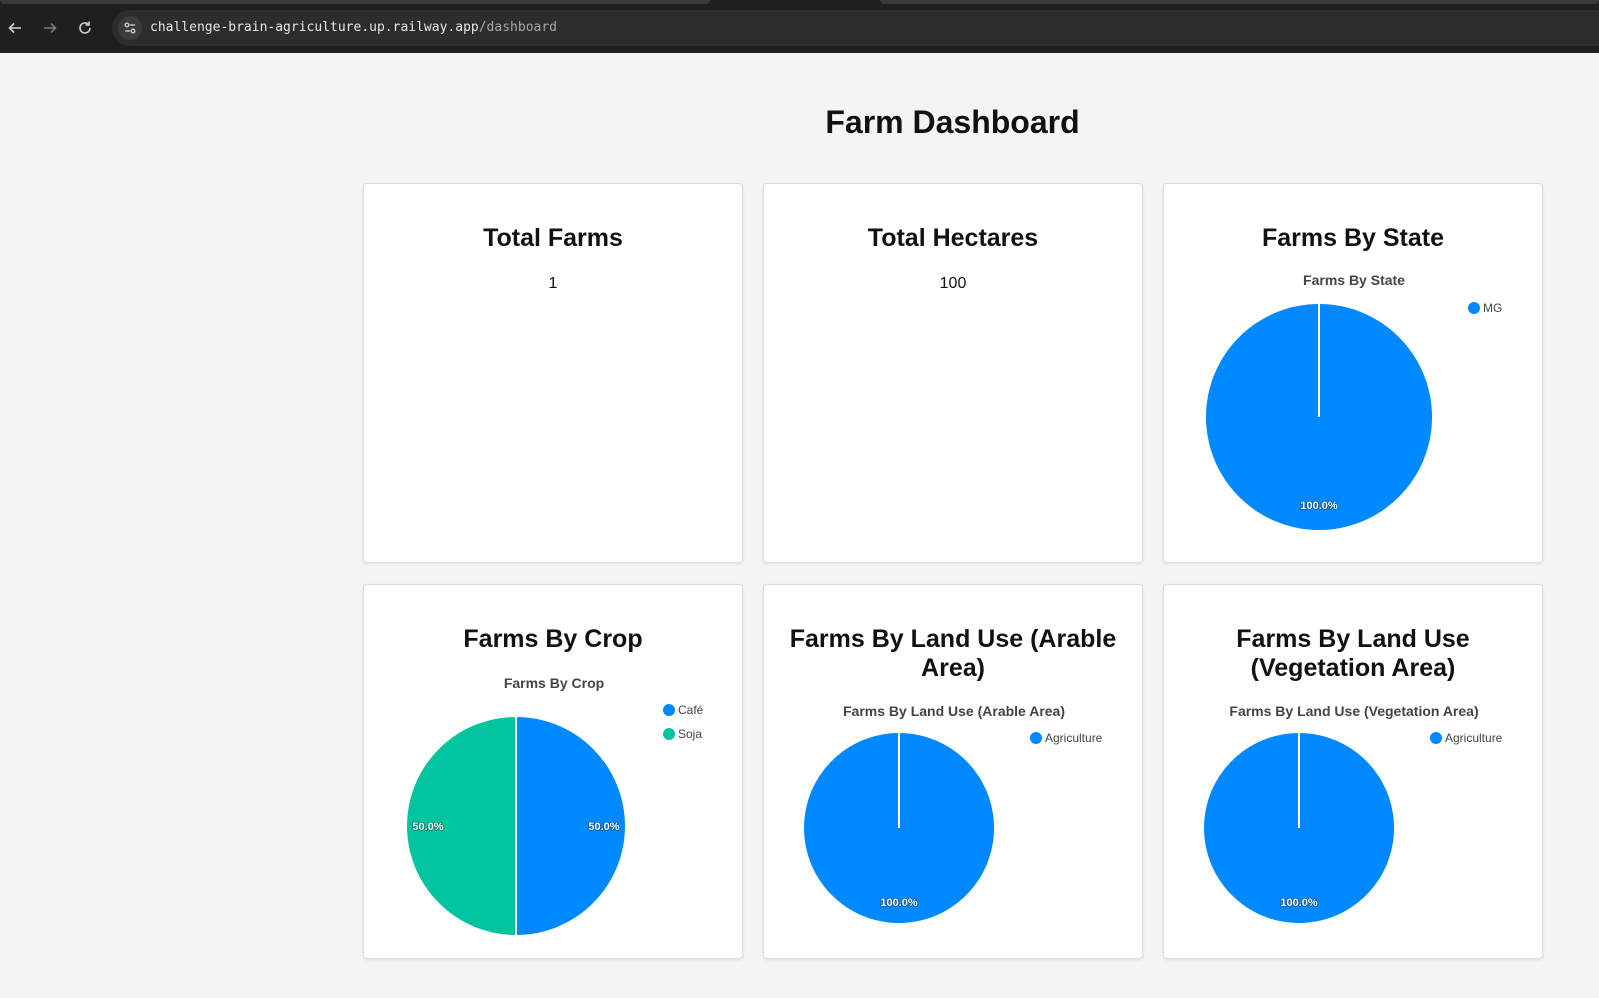 This screenshot has height=998, width=1599. Describe the element at coordinates (954, 711) in the screenshot. I see `chart-title: Farms By Land Use (Arable Area)` at that location.